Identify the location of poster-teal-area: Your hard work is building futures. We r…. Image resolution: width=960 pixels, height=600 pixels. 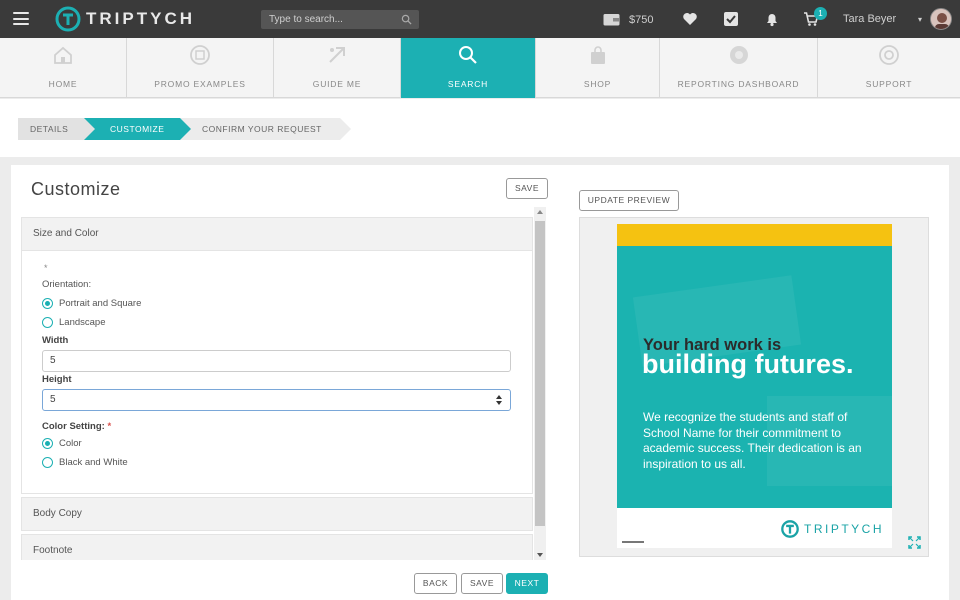
(754, 377).